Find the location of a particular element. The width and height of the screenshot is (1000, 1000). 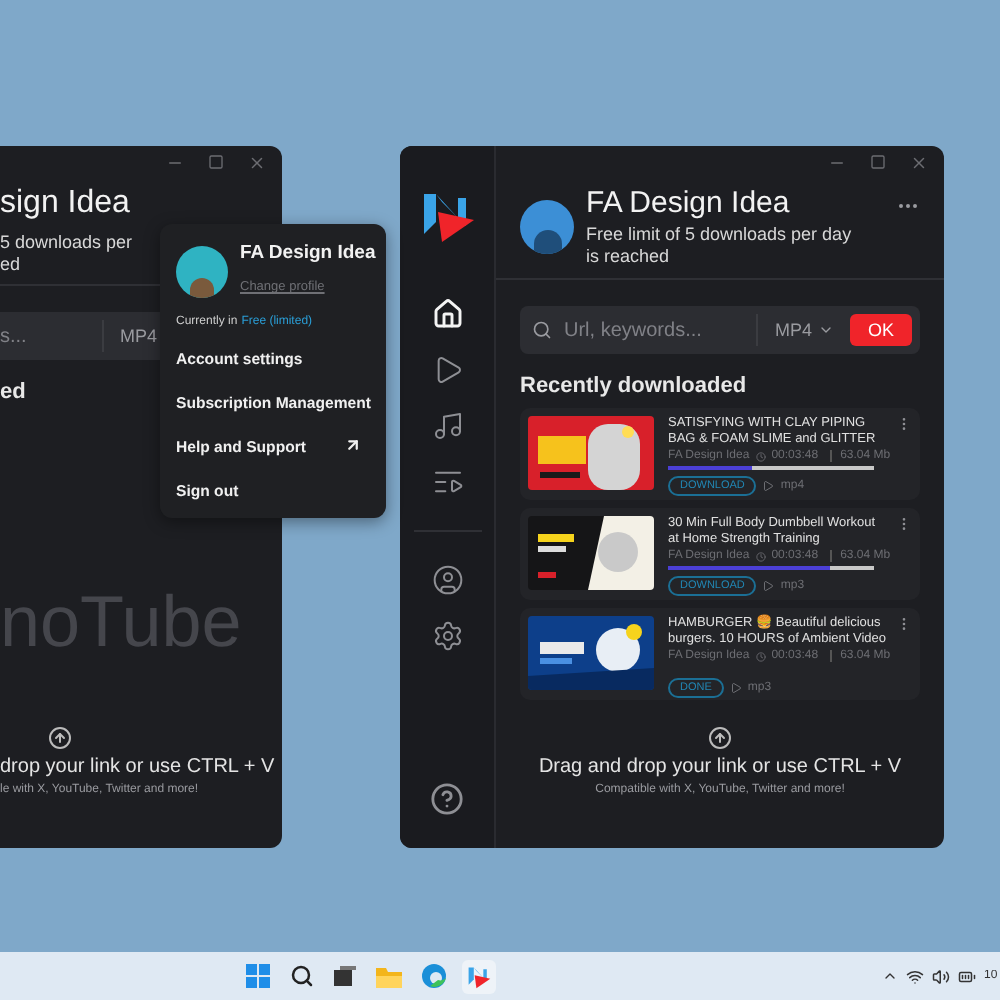

wifi-icon is located at coordinates (915, 976).